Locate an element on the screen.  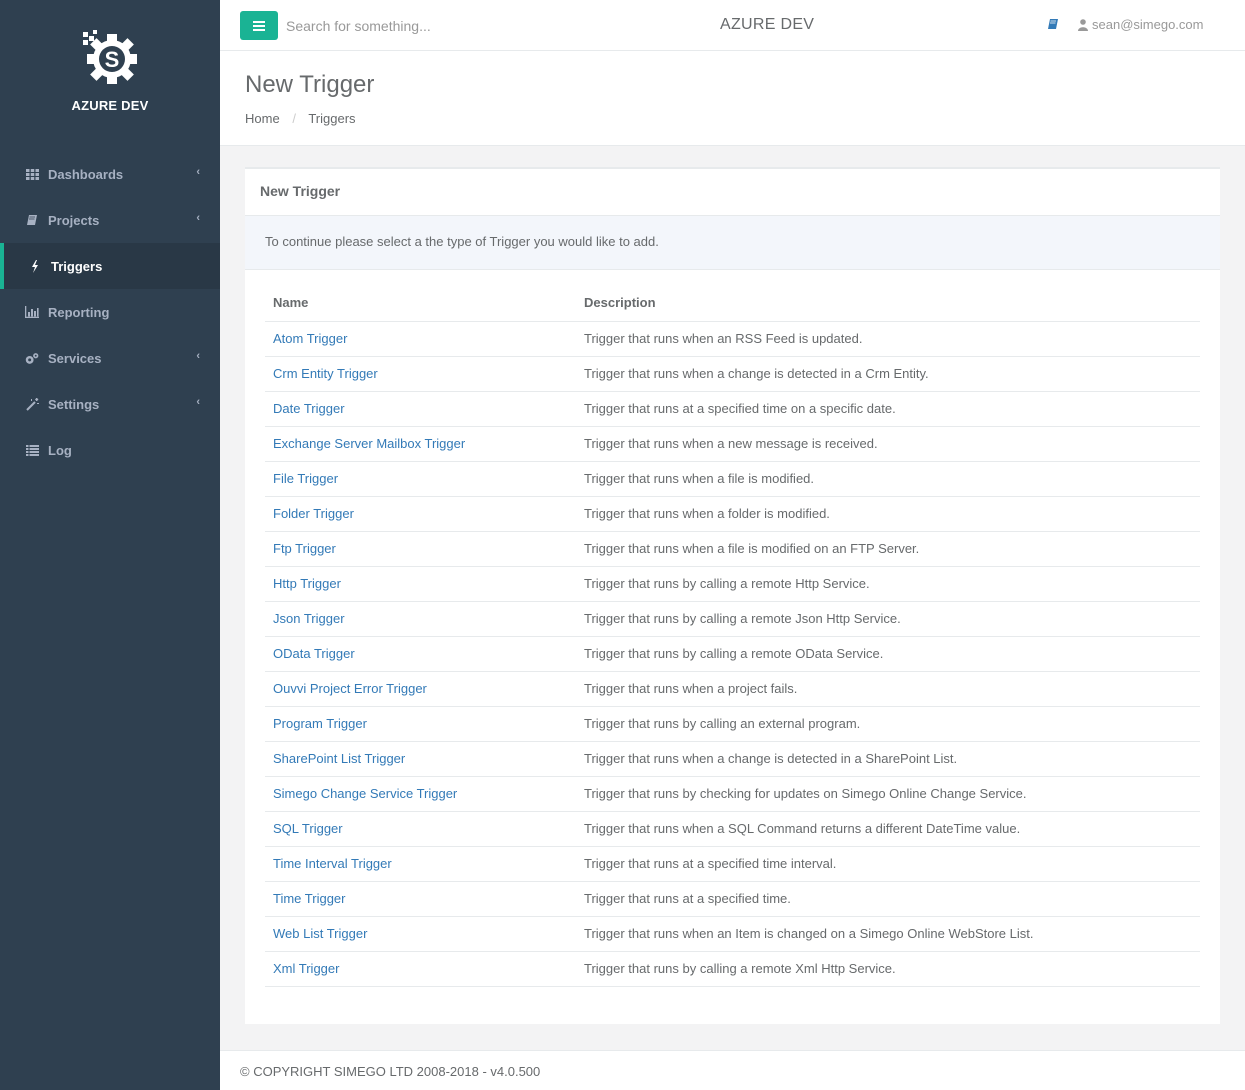
trigger-link: Program Trigger is located at coordinates (320, 723).